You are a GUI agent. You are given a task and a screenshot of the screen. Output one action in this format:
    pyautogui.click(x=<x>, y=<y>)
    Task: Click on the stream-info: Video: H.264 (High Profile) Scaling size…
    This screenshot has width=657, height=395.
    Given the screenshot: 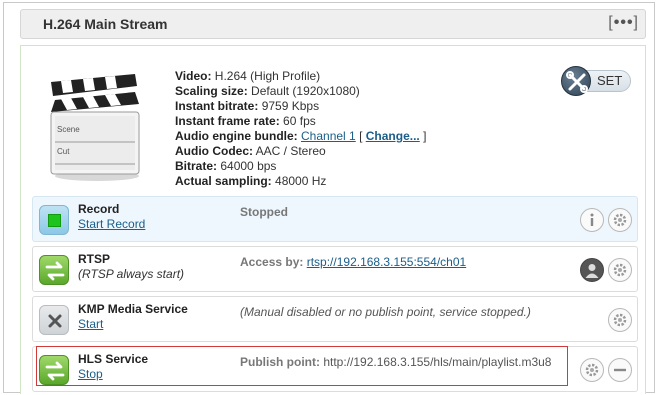 What is the action you would take?
    pyautogui.click(x=300, y=129)
    